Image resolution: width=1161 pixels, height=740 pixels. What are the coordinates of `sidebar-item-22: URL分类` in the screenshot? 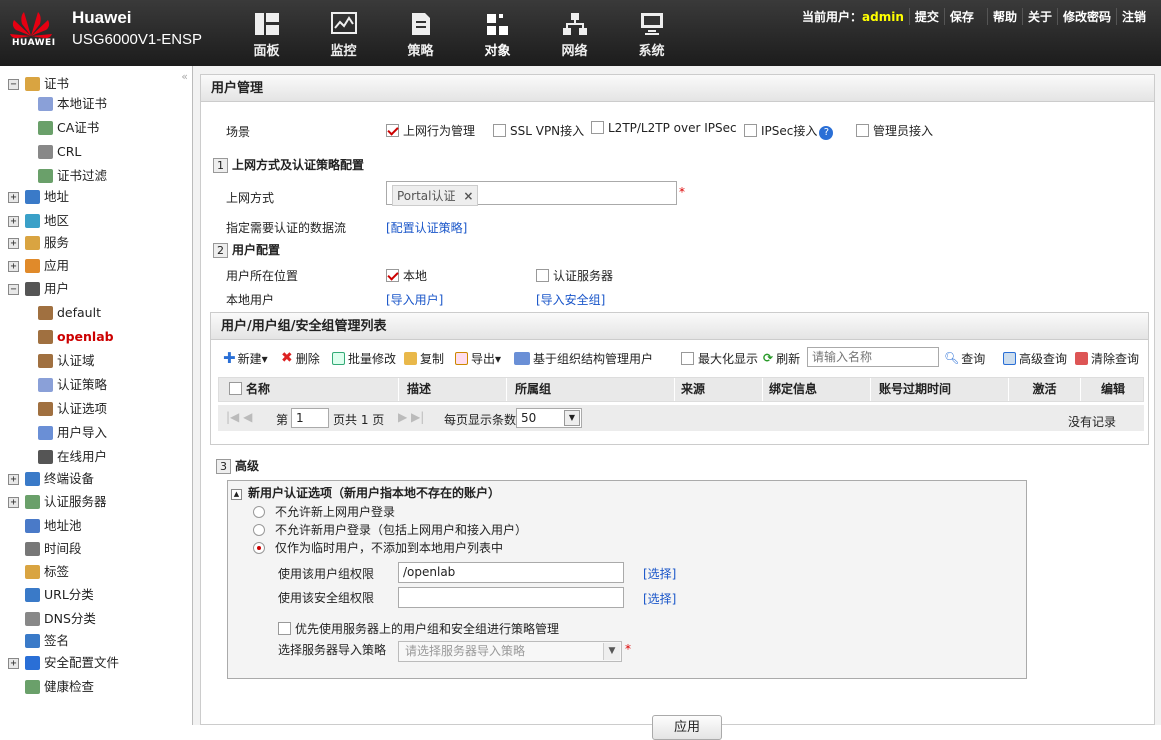 It's located at (51, 595).